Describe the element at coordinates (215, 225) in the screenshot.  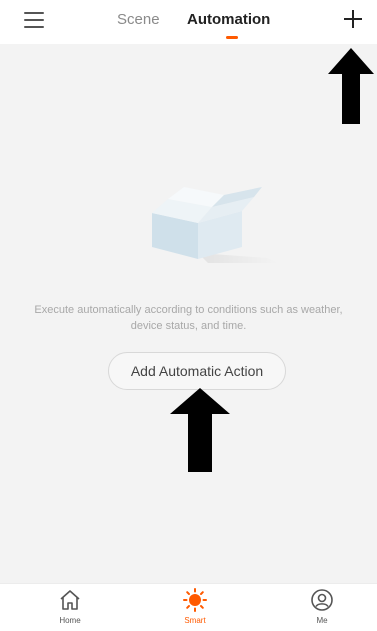
I see `open-box-icon` at that location.